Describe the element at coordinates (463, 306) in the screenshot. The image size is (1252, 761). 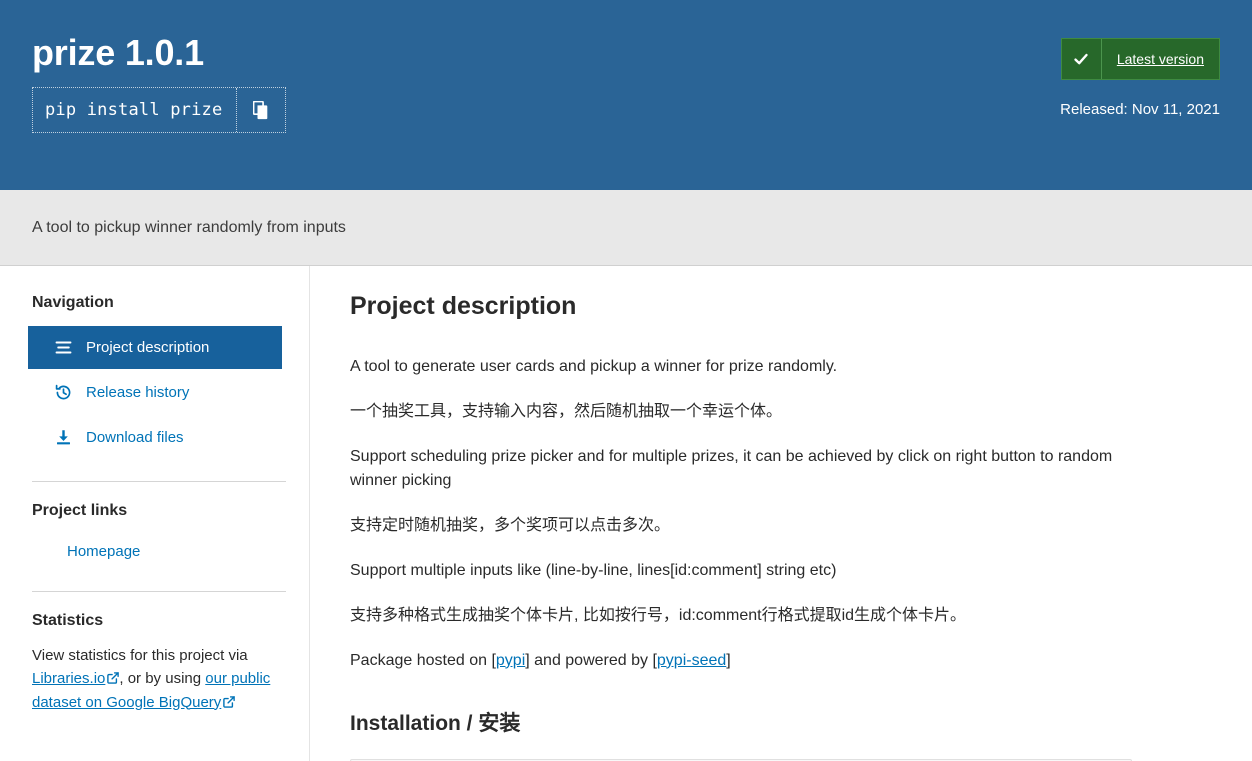
I see `project-description-title: Project description` at that location.